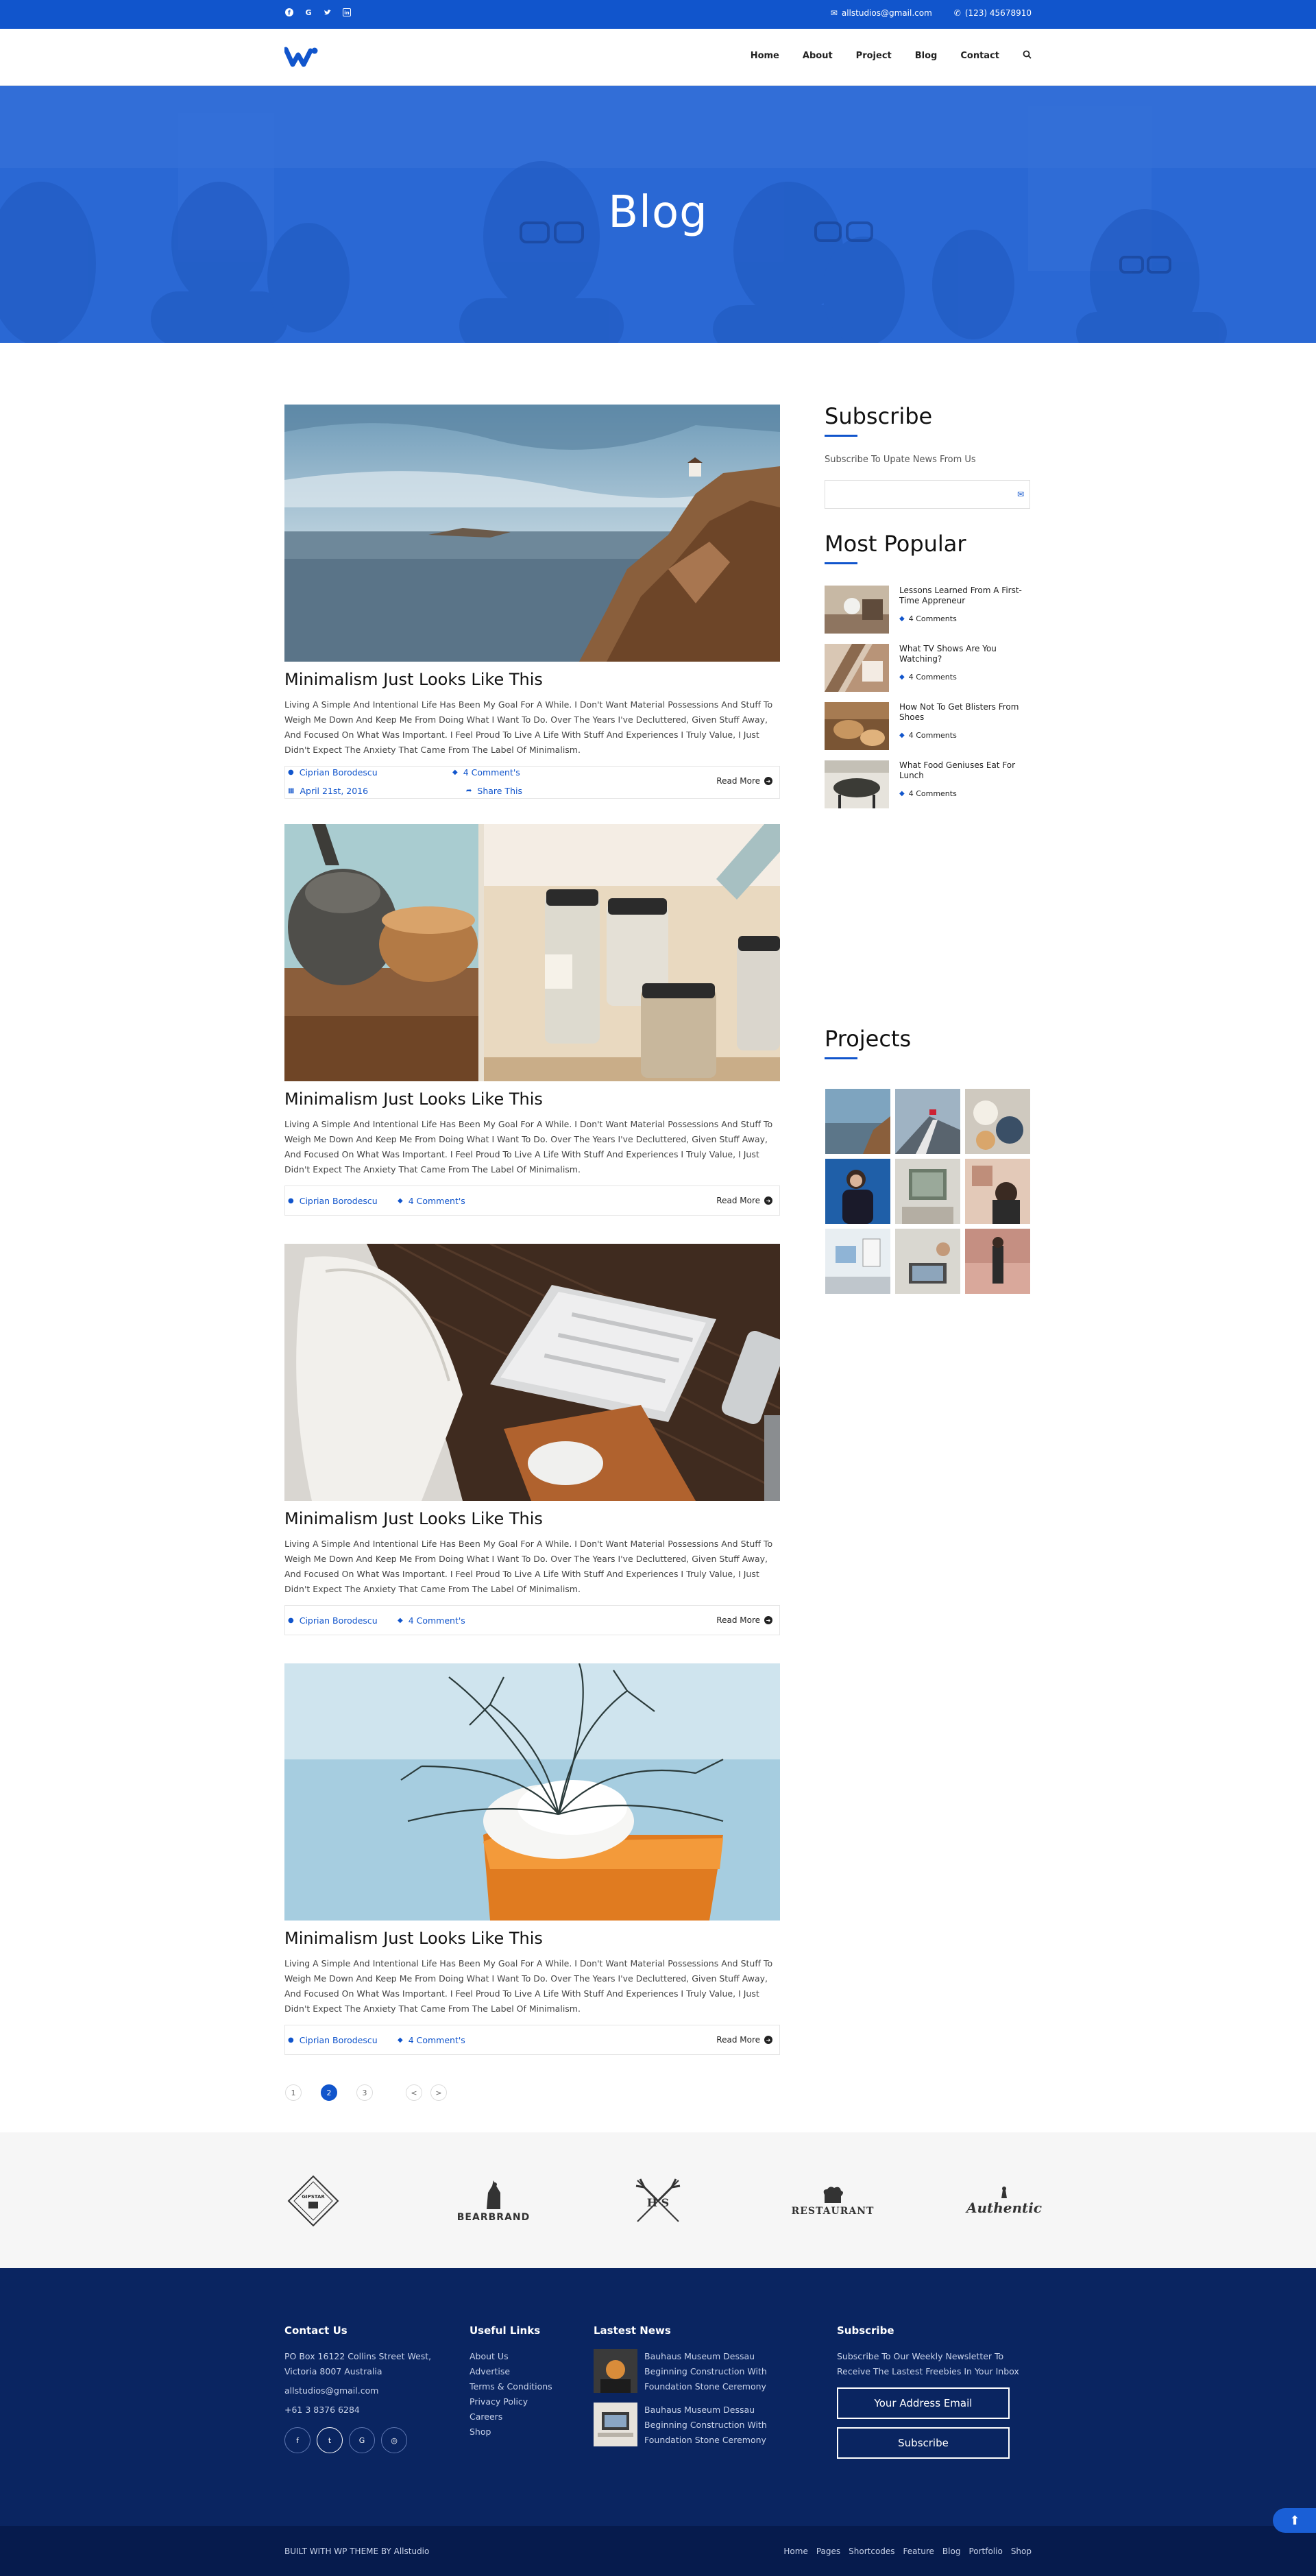 The height and width of the screenshot is (2576, 1316). I want to click on bottom-link-portfolio: Portfolio, so click(985, 2552).